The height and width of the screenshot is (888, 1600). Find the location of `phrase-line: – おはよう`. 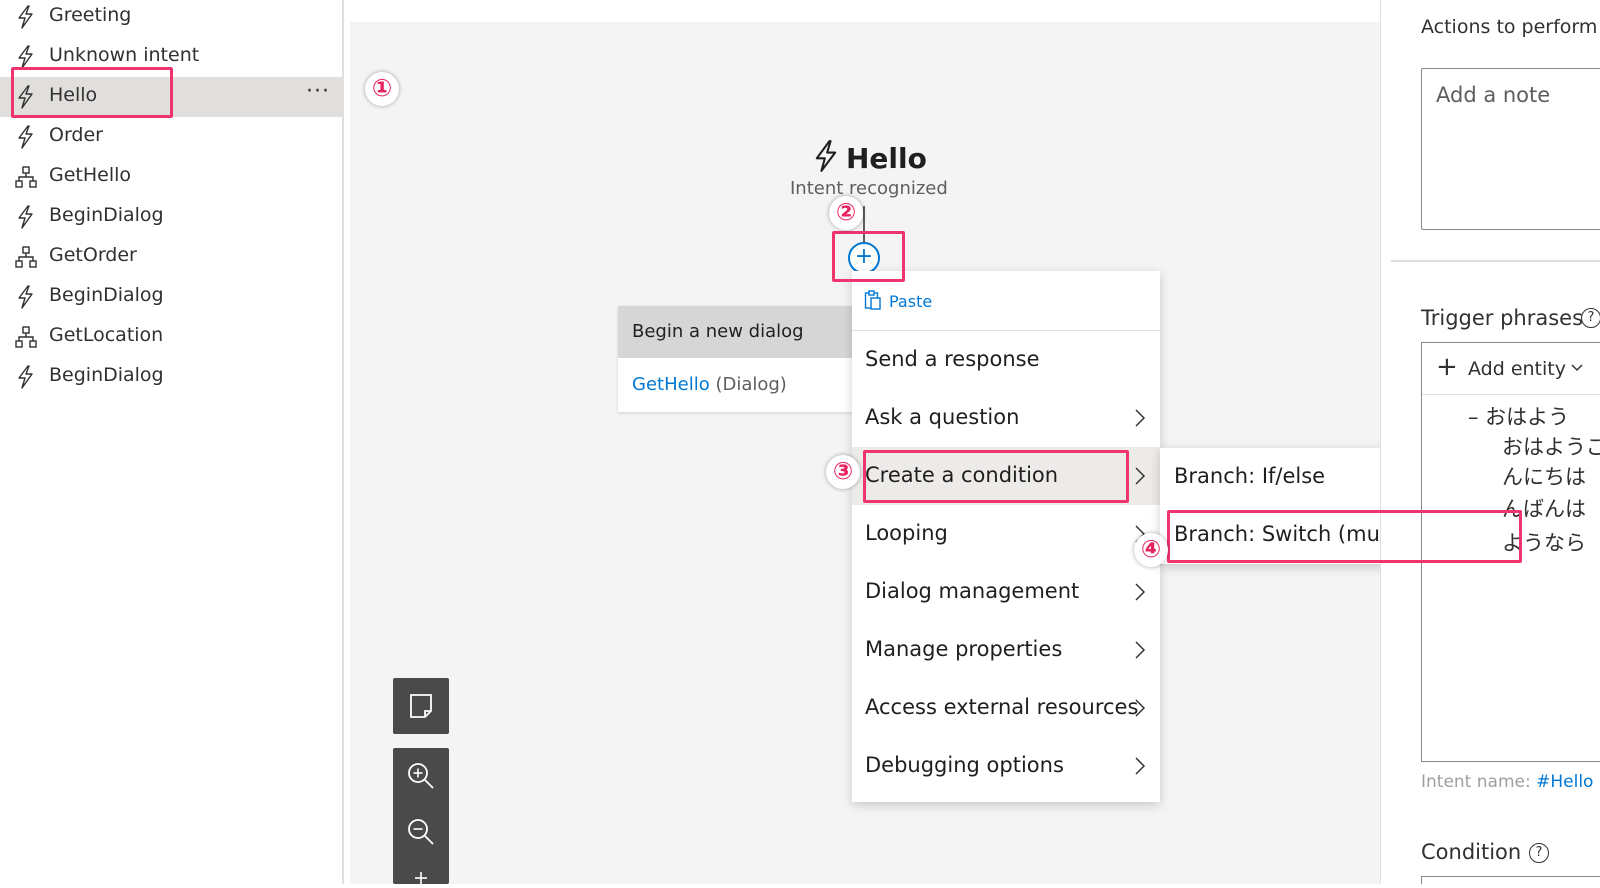

phrase-line: – おはよう is located at coordinates (1519, 417).